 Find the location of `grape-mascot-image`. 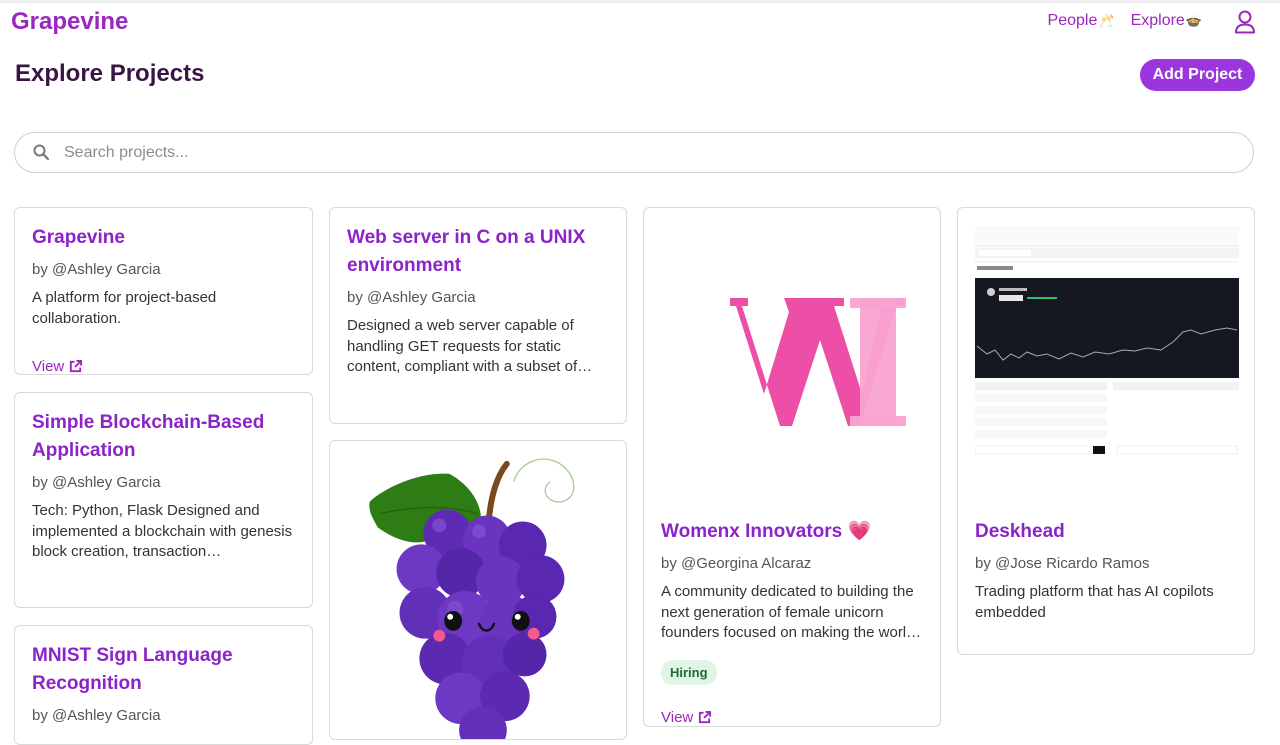

grape-mascot-image is located at coordinates (472, 598).